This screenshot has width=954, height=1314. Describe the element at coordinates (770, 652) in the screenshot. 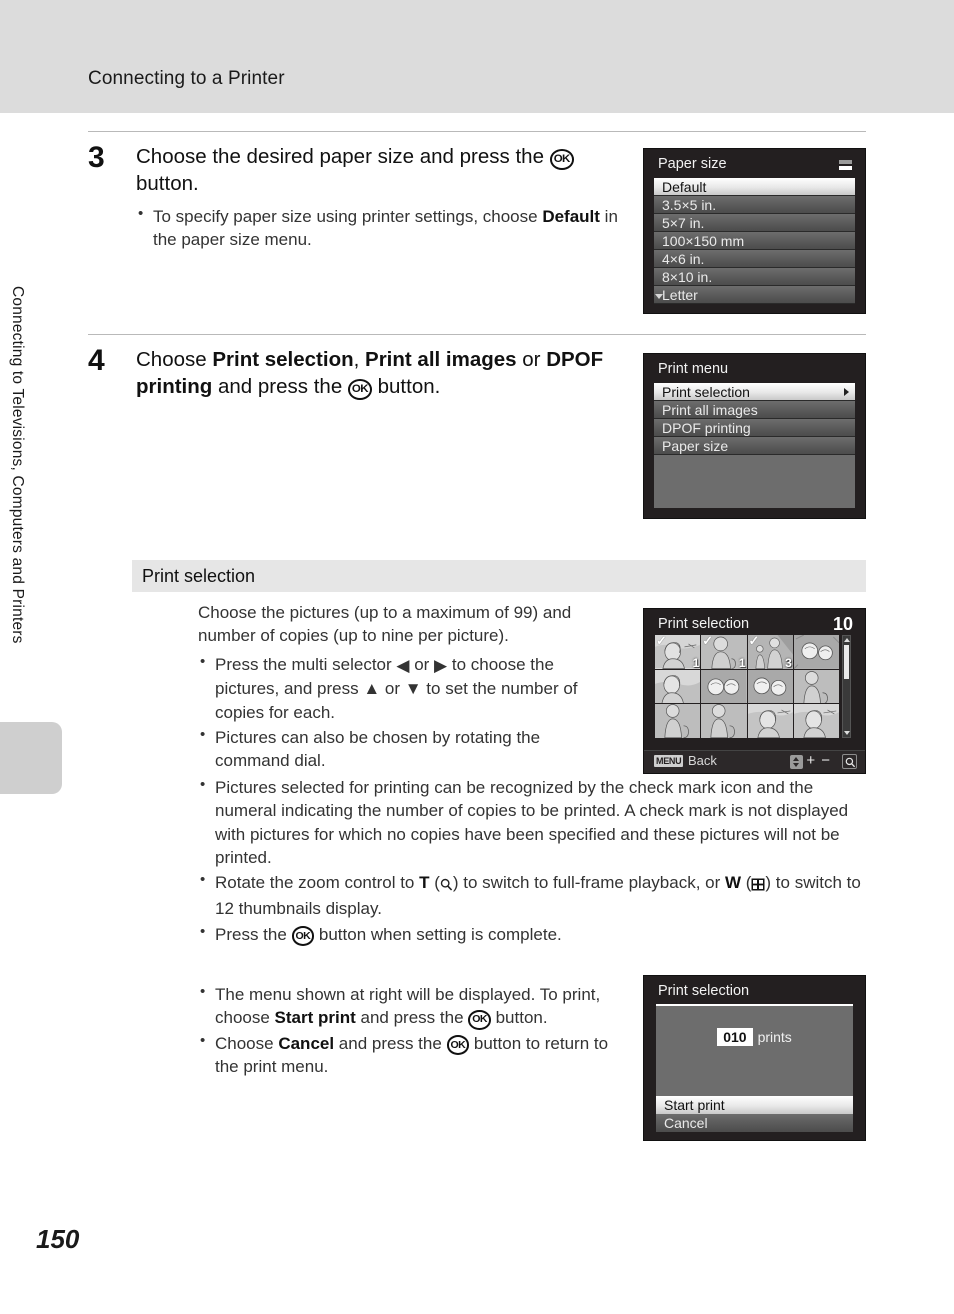

I see `thumbnail-3: ✓ 3` at that location.